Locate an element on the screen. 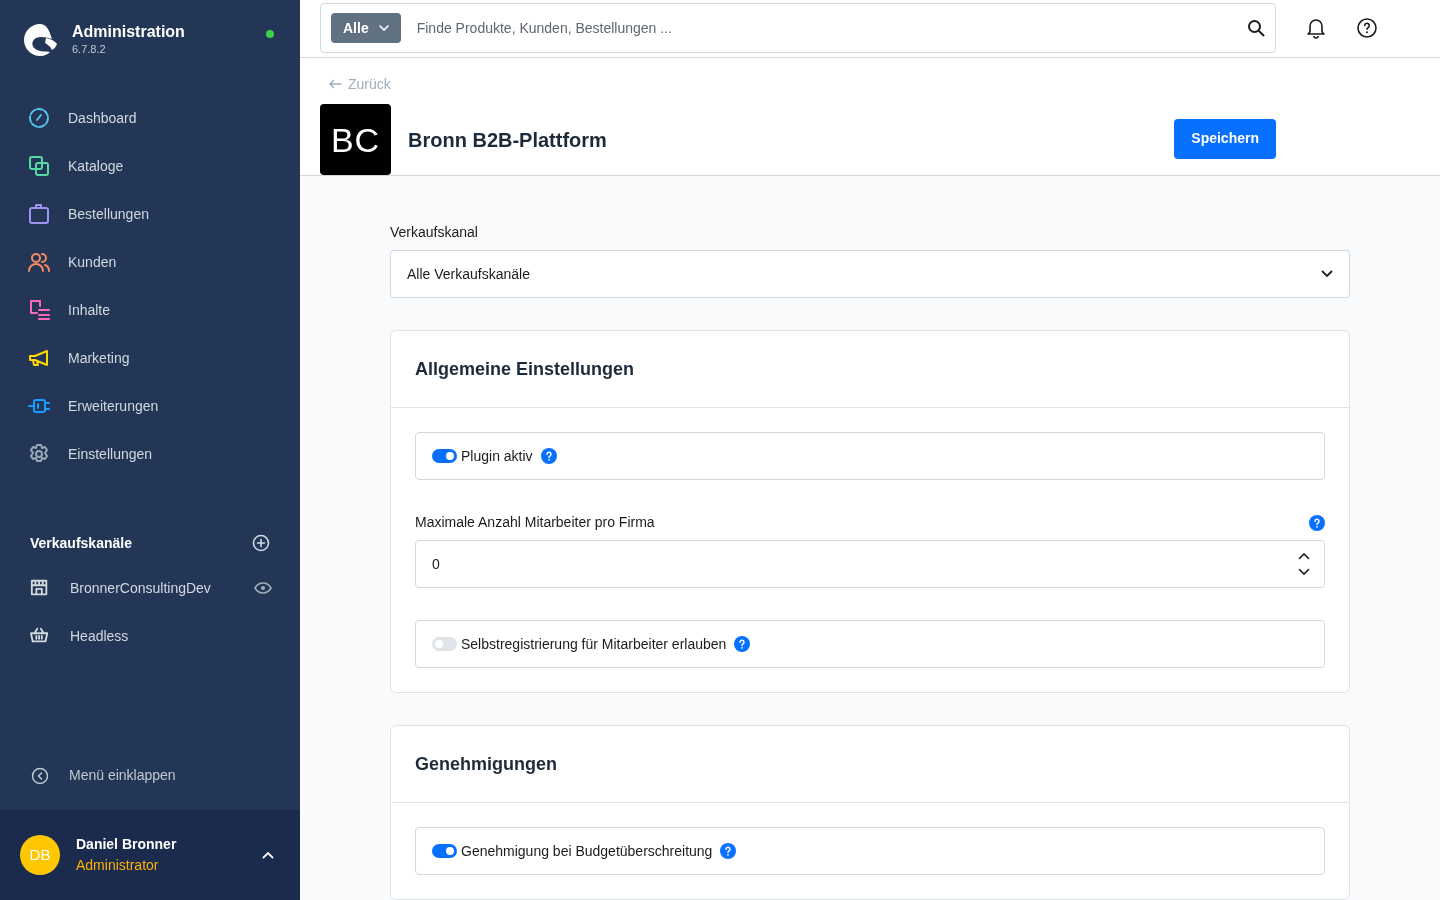 Image resolution: width=1440 pixels, height=900 pixels. user-name: Daniel Bronner is located at coordinates (126, 844).